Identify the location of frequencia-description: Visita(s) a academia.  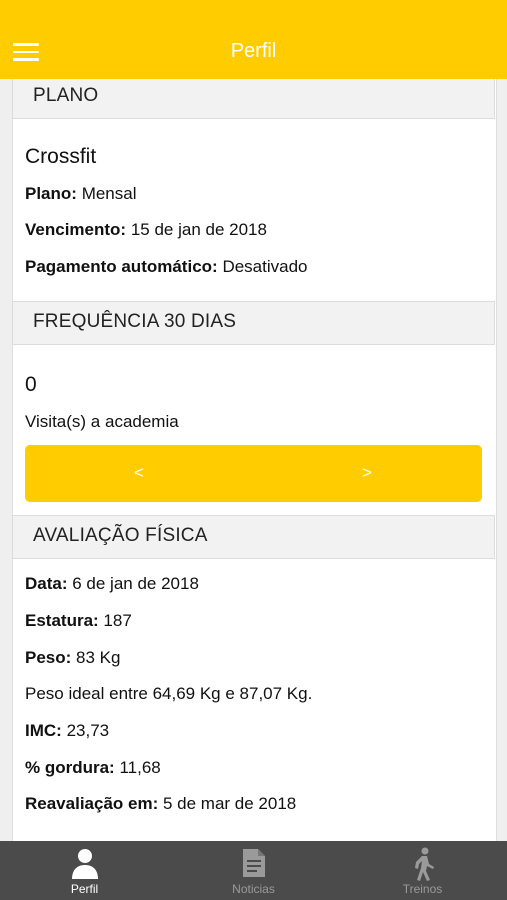
(102, 421).